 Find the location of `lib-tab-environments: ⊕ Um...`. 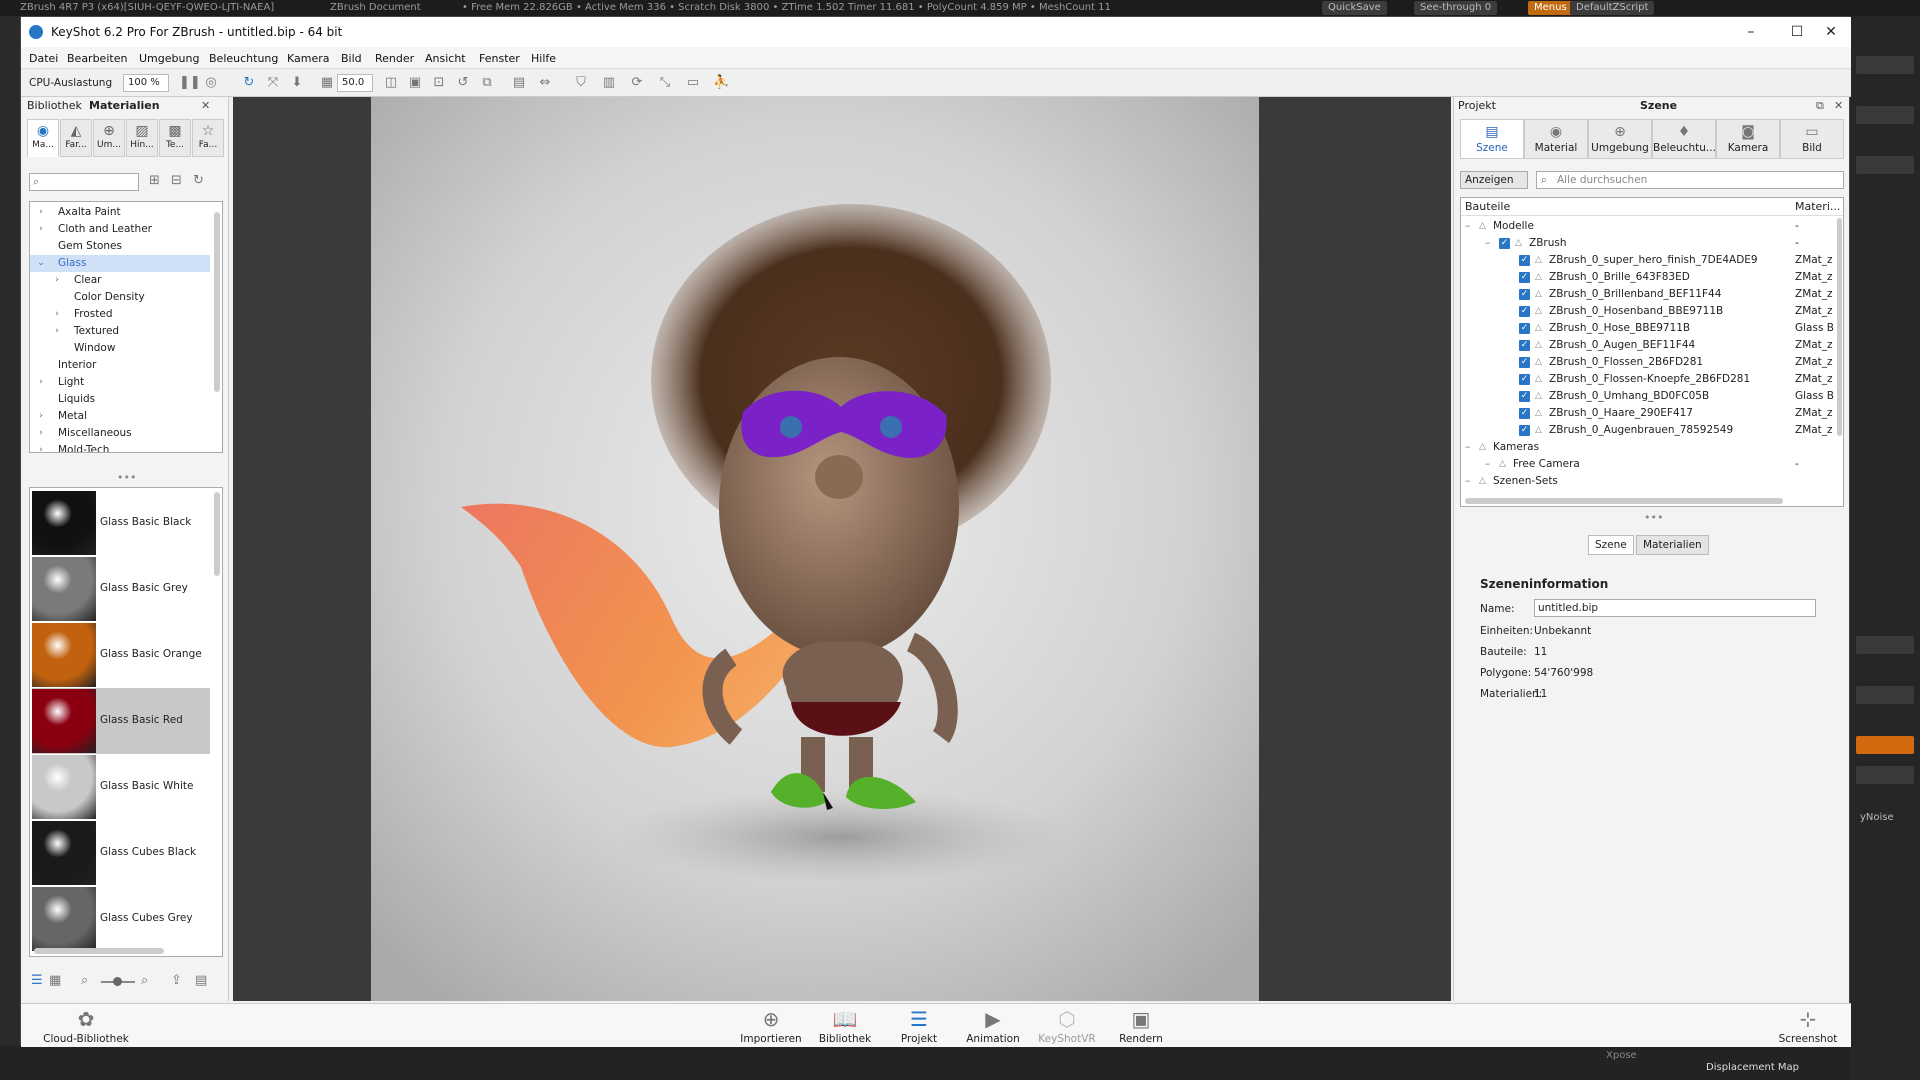

lib-tab-environments: ⊕ Um... is located at coordinates (109, 138).